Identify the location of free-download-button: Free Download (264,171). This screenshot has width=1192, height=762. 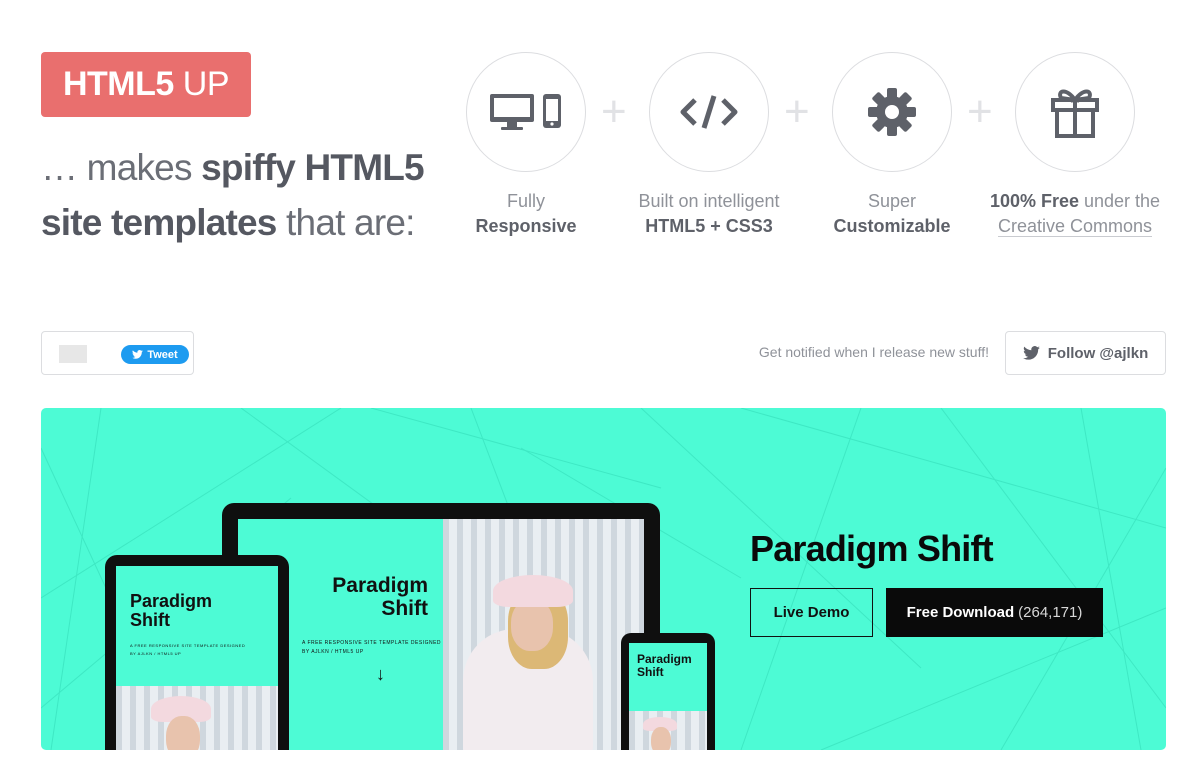
(994, 612).